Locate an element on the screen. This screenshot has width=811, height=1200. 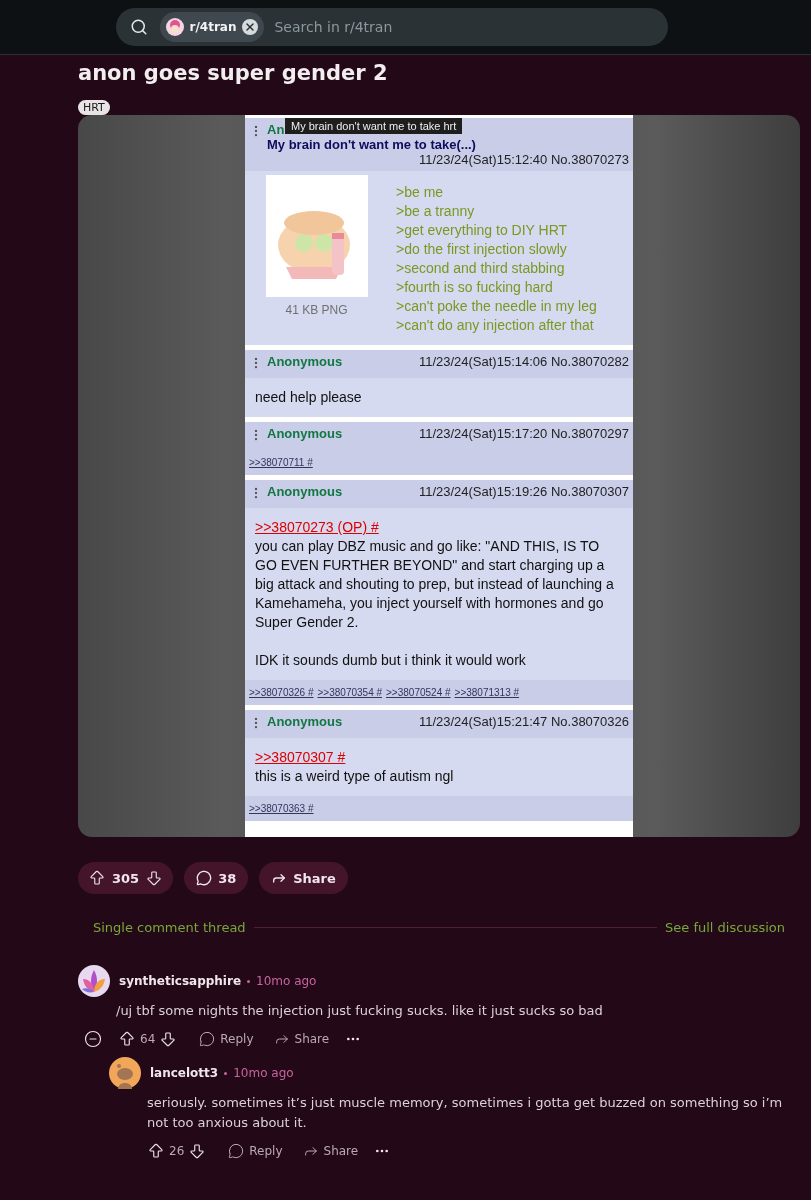
reply-link: >>38070711 # is located at coordinates (281, 462).